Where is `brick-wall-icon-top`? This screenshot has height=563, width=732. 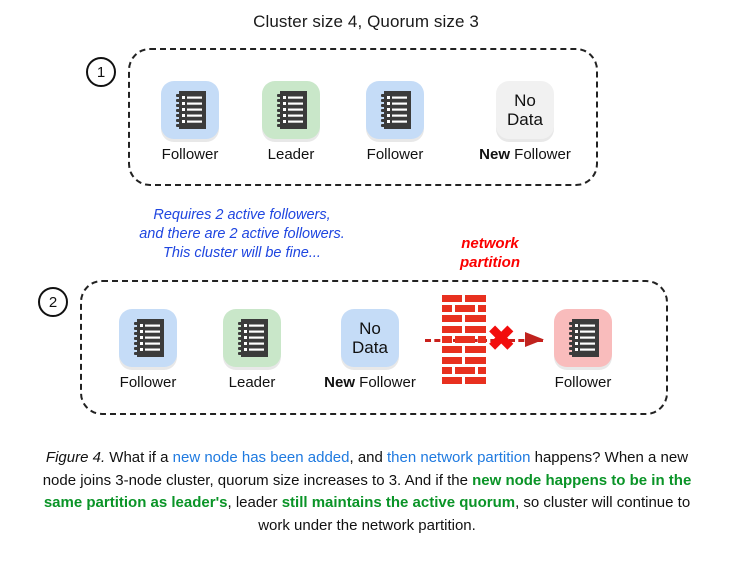 brick-wall-icon-top is located at coordinates (464, 308).